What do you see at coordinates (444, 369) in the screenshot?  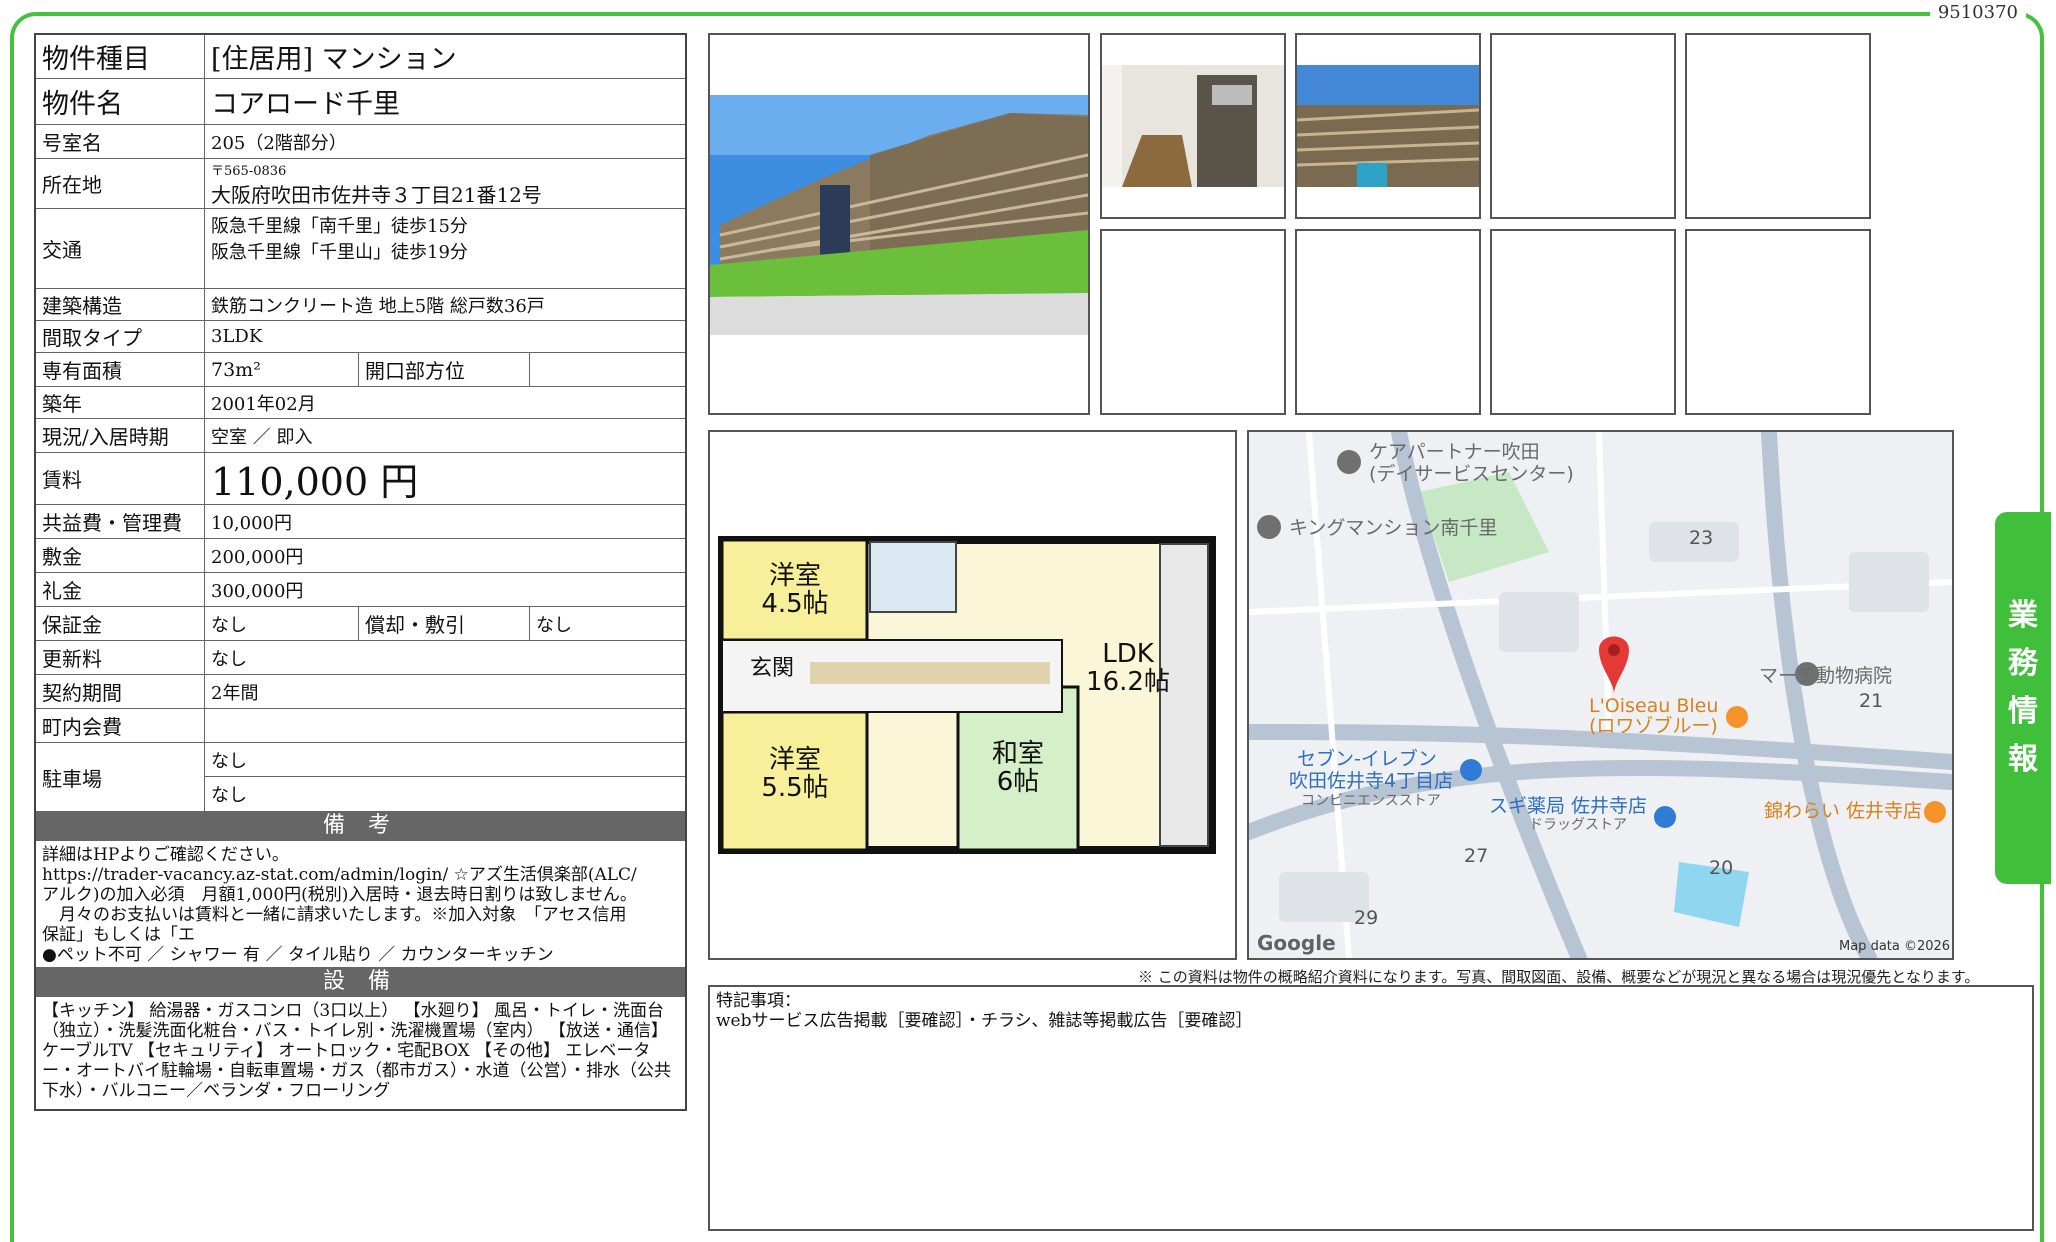 I see `label: 開口部方位` at bounding box center [444, 369].